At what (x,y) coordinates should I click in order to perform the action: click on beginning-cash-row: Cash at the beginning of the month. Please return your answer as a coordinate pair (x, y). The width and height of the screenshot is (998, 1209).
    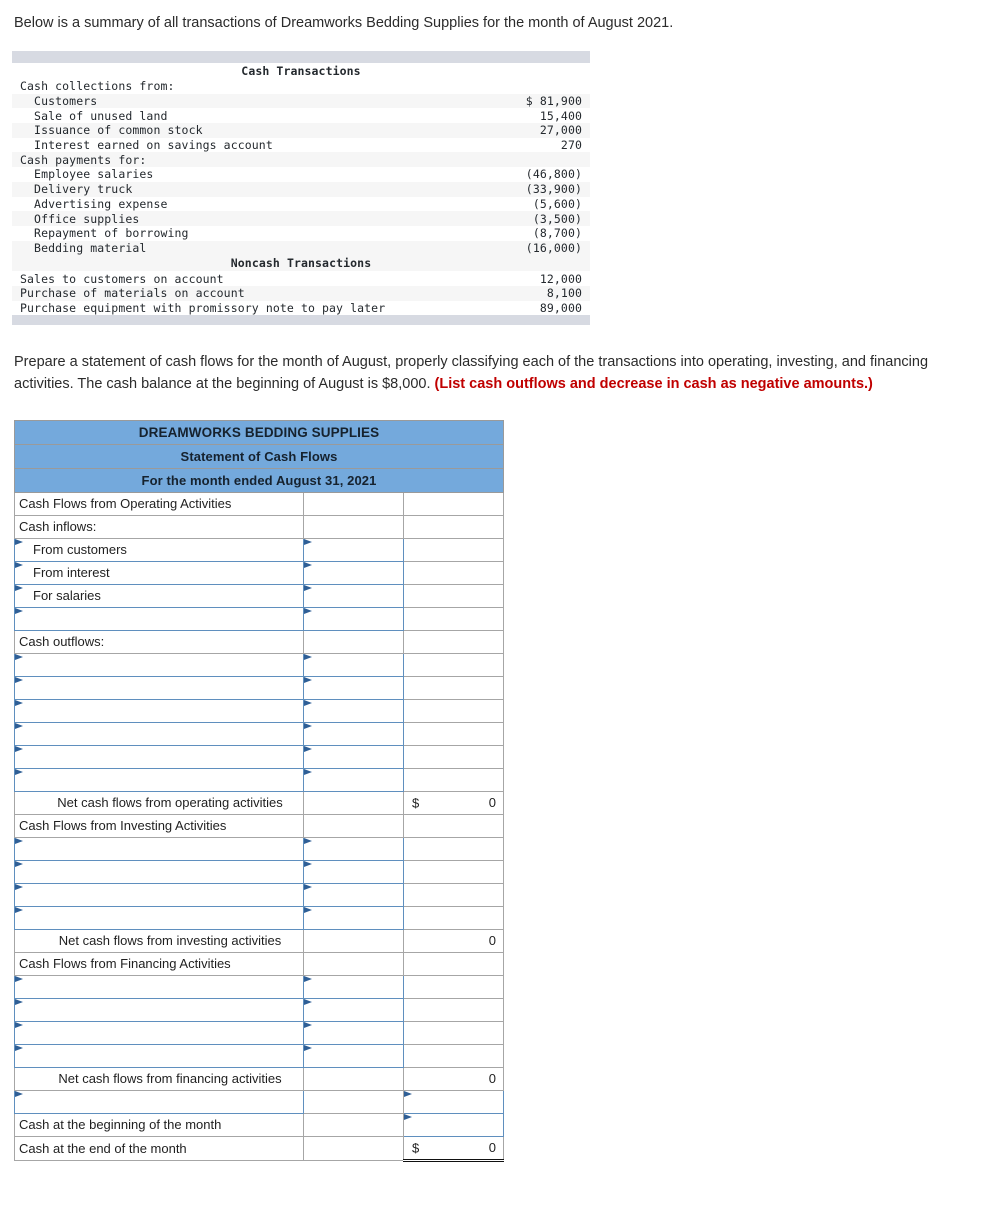
    Looking at the image, I should click on (259, 1124).